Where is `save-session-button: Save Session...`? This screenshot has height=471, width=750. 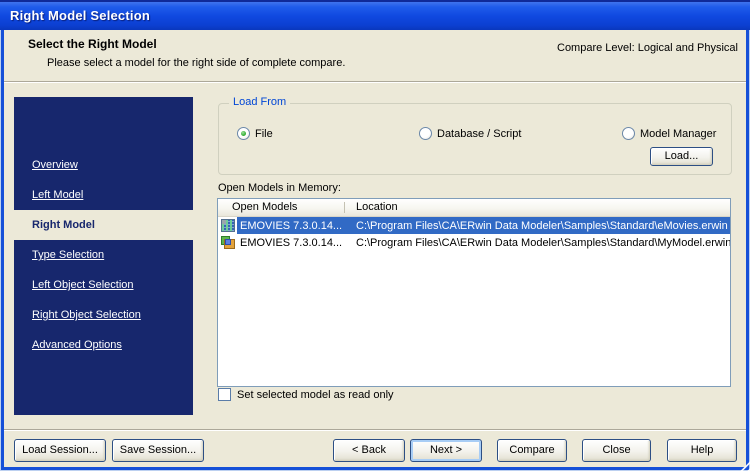
save-session-button: Save Session... is located at coordinates (158, 450).